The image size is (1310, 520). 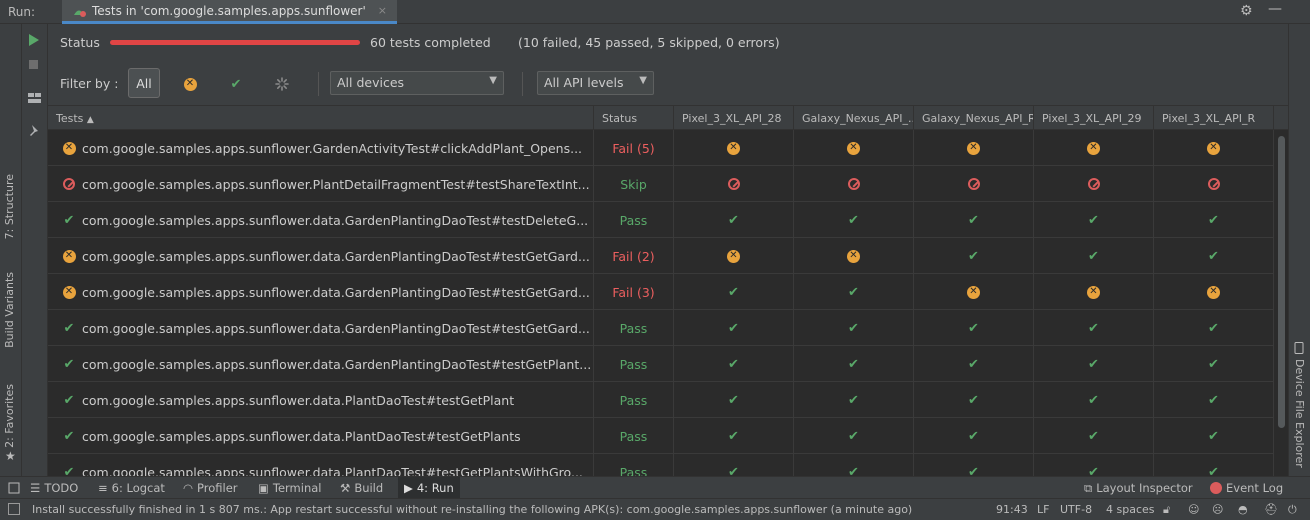 I want to click on column-header-status: Status, so click(x=634, y=118).